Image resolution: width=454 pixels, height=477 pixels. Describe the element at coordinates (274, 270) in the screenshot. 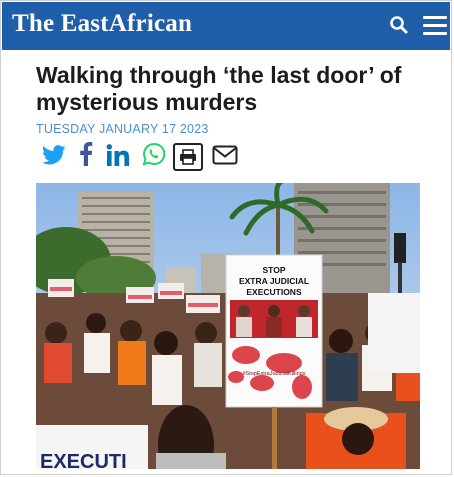

I see `placard-line-1: STOP` at that location.